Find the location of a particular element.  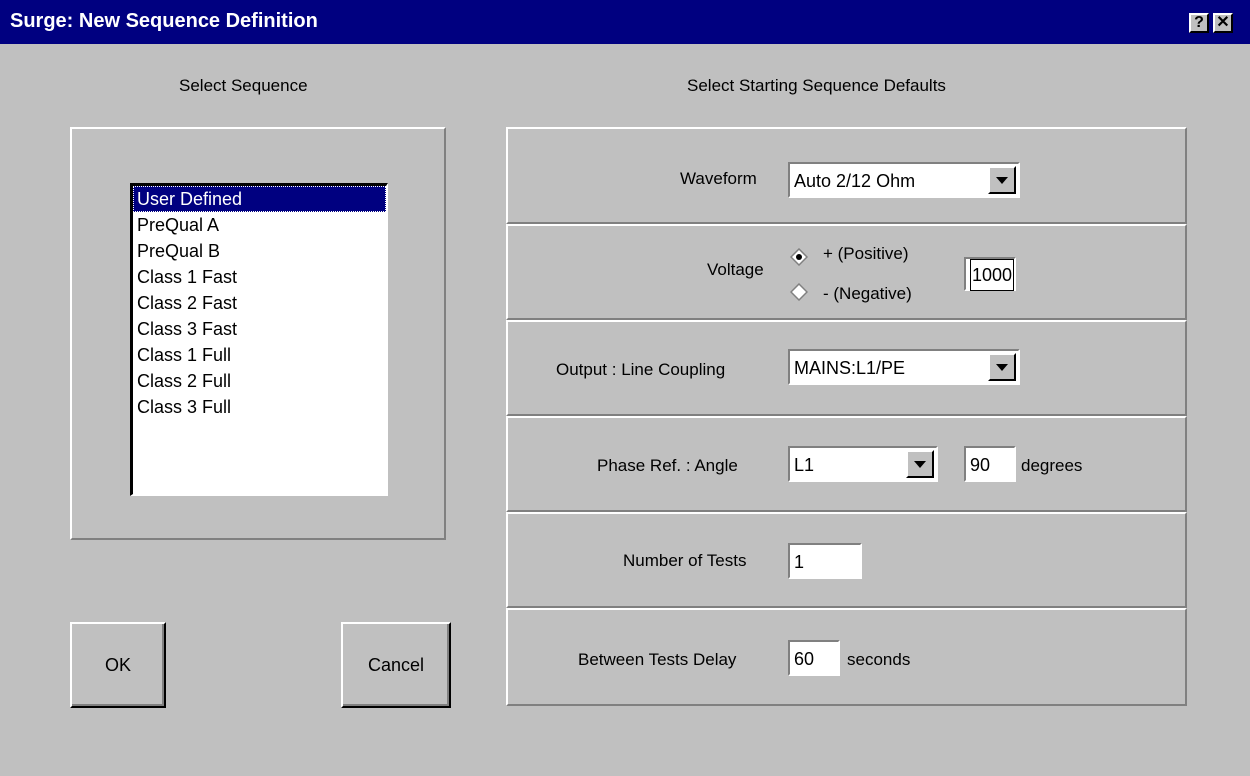

voltage-input: 1000 is located at coordinates (990, 274).